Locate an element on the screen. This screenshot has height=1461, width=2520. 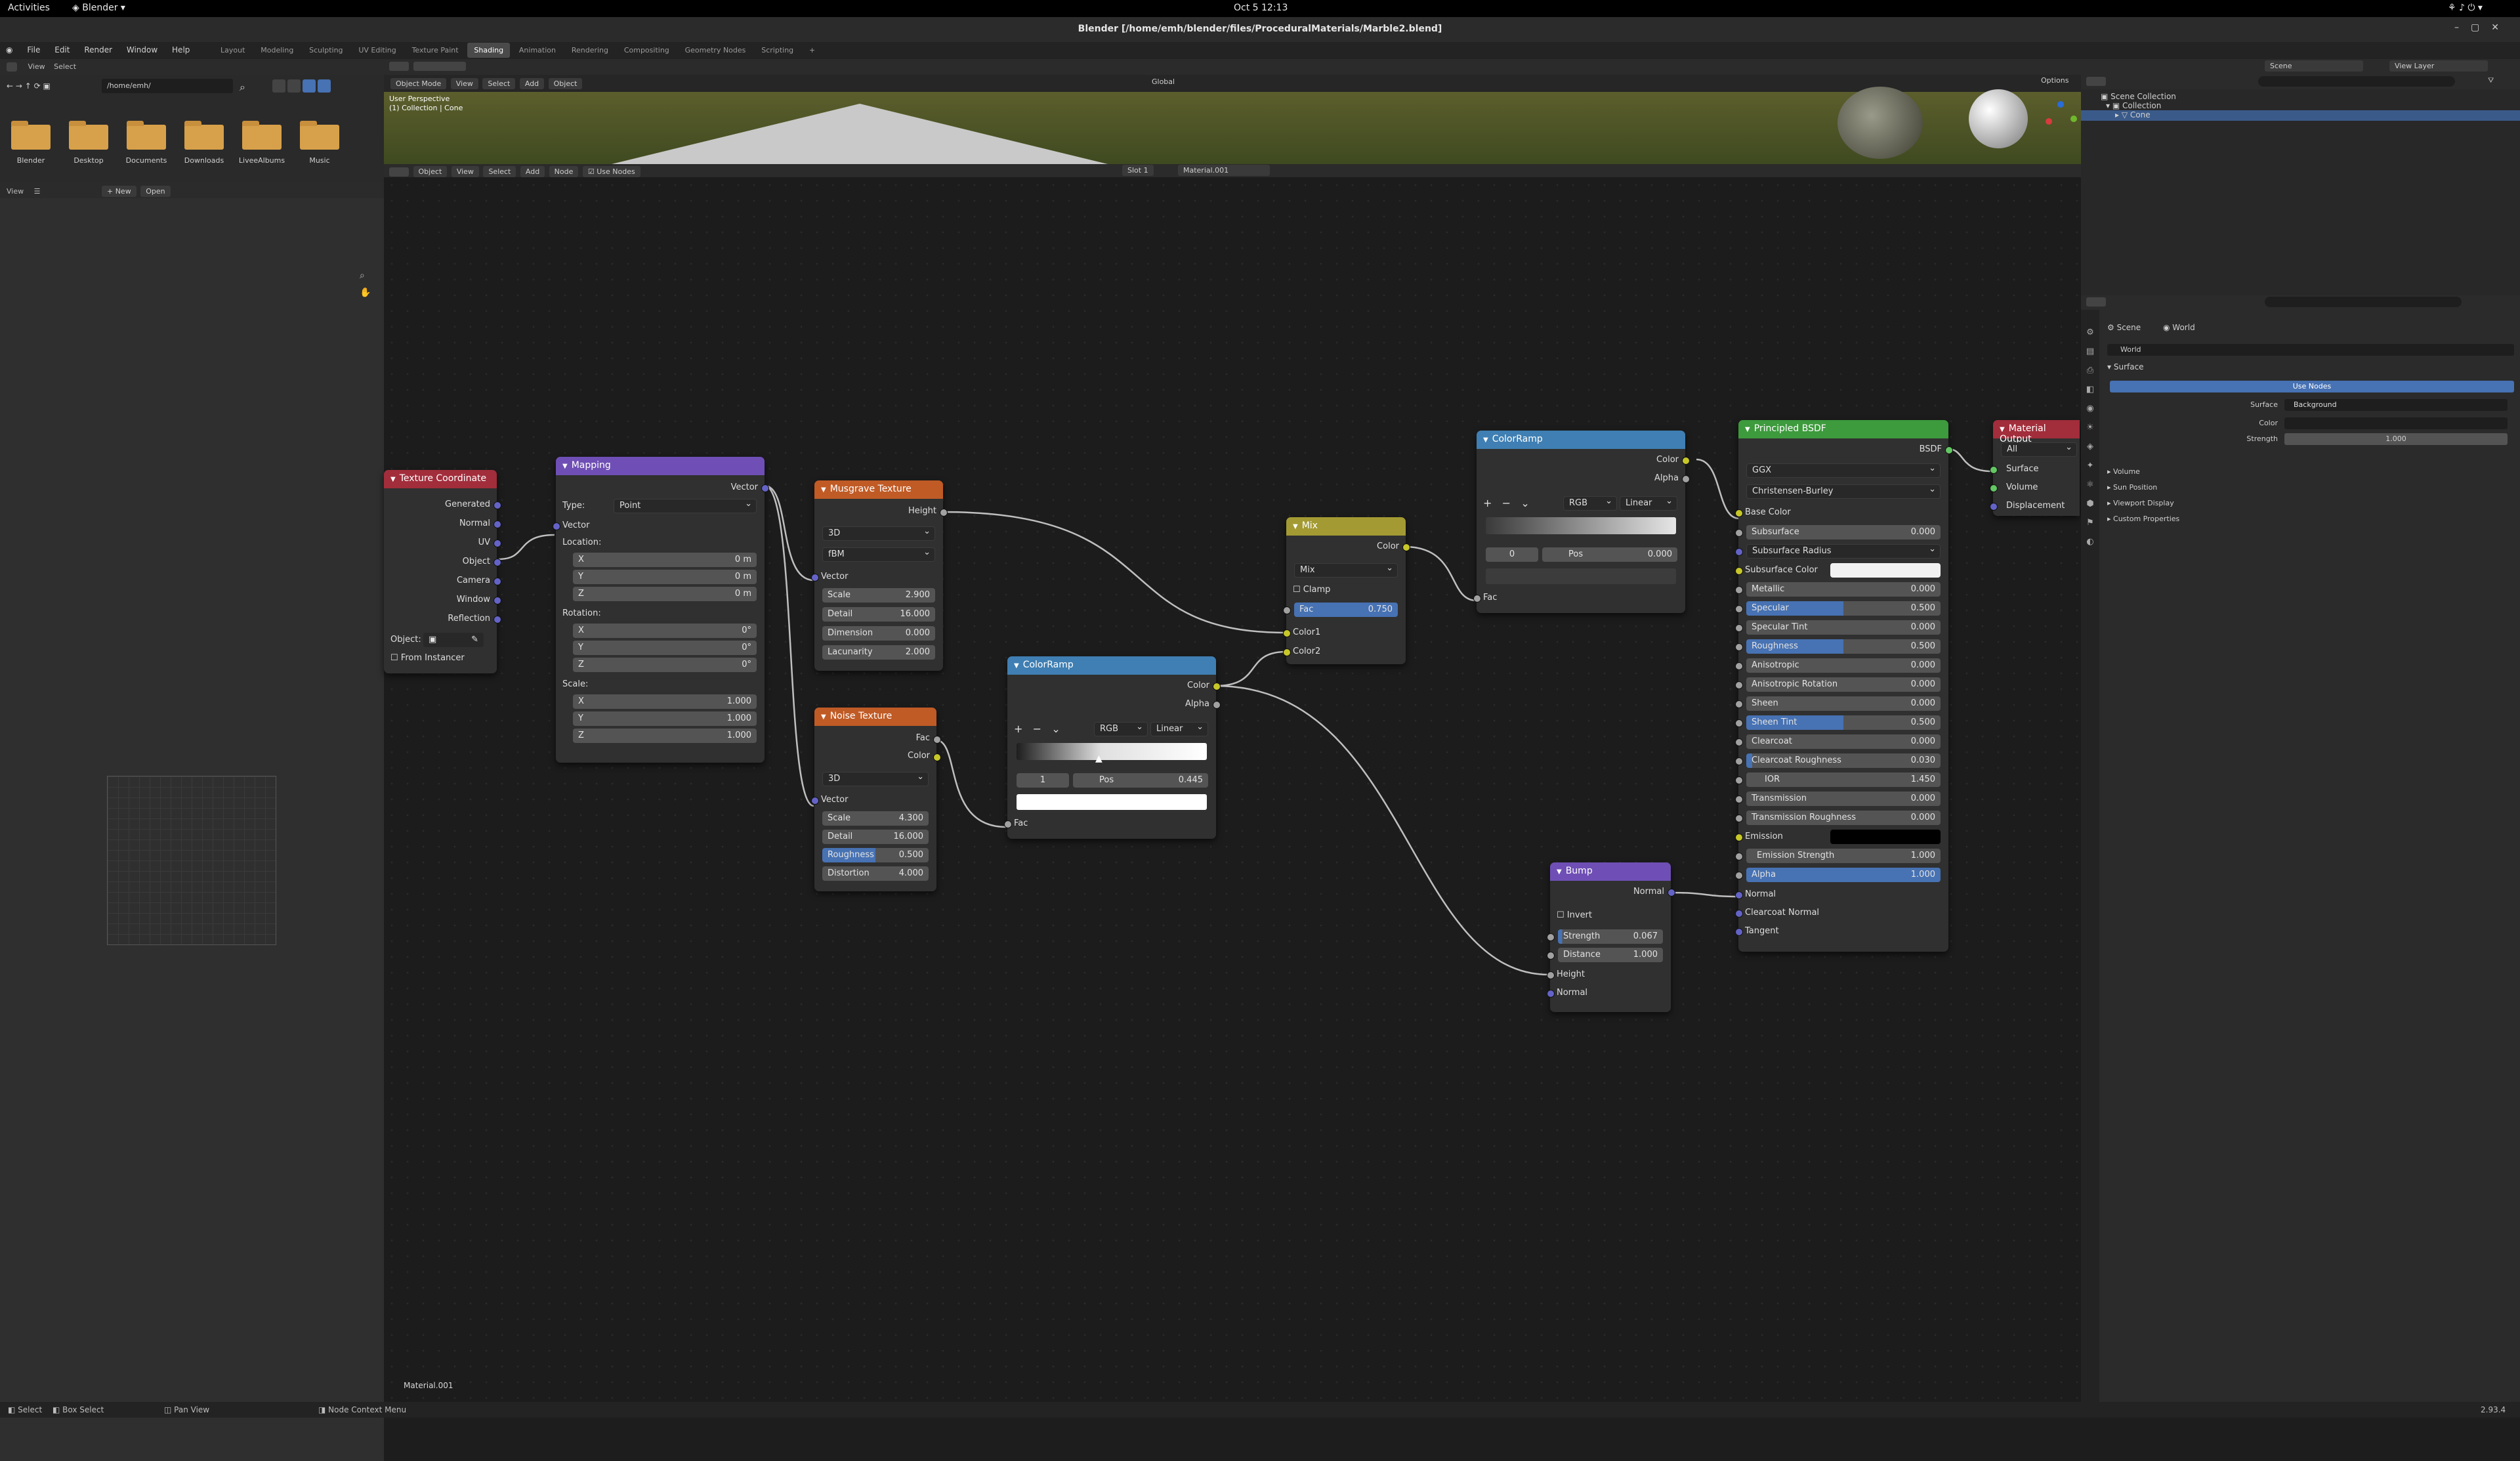
node-header: ▼ ColorRamp is located at coordinates (1581, 440).